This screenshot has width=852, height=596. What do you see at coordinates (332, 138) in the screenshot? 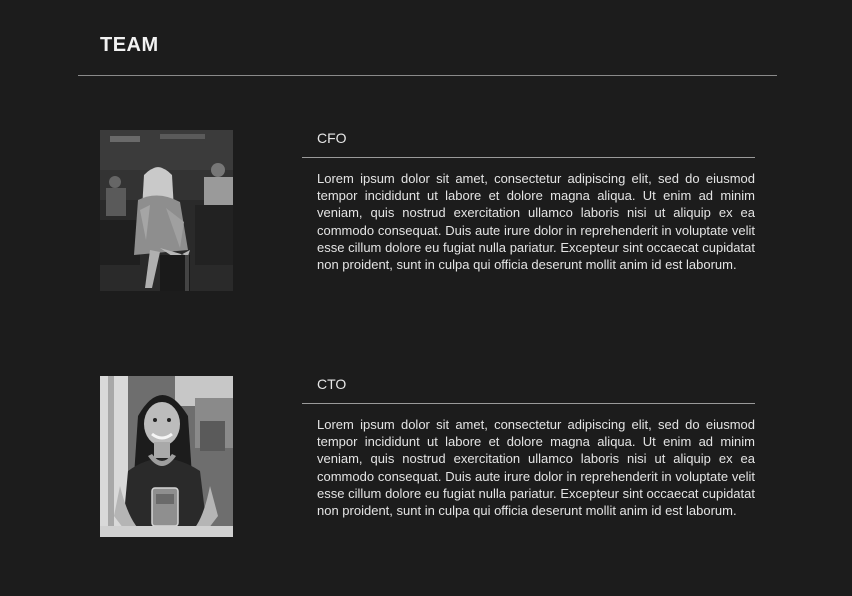
I see `member-role: CFO` at bounding box center [332, 138].